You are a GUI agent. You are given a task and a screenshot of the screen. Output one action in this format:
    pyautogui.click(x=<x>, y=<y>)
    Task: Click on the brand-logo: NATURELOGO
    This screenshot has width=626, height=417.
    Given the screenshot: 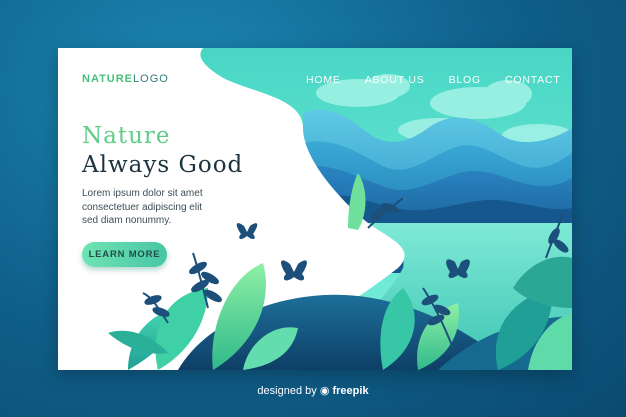 What is the action you would take?
    pyautogui.click(x=125, y=79)
    